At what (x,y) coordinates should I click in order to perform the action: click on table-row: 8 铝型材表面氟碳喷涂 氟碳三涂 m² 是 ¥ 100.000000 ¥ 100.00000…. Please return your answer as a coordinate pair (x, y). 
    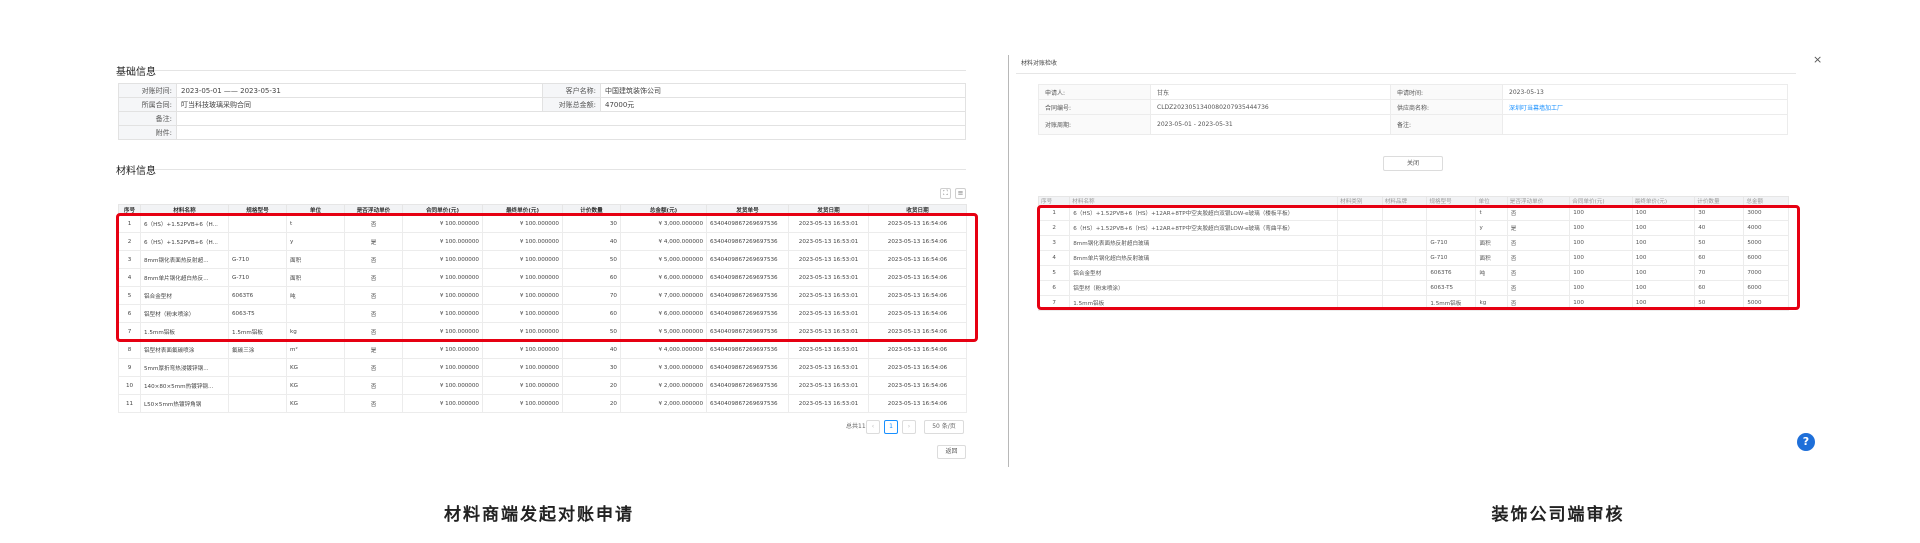
    Looking at the image, I should click on (542, 349).